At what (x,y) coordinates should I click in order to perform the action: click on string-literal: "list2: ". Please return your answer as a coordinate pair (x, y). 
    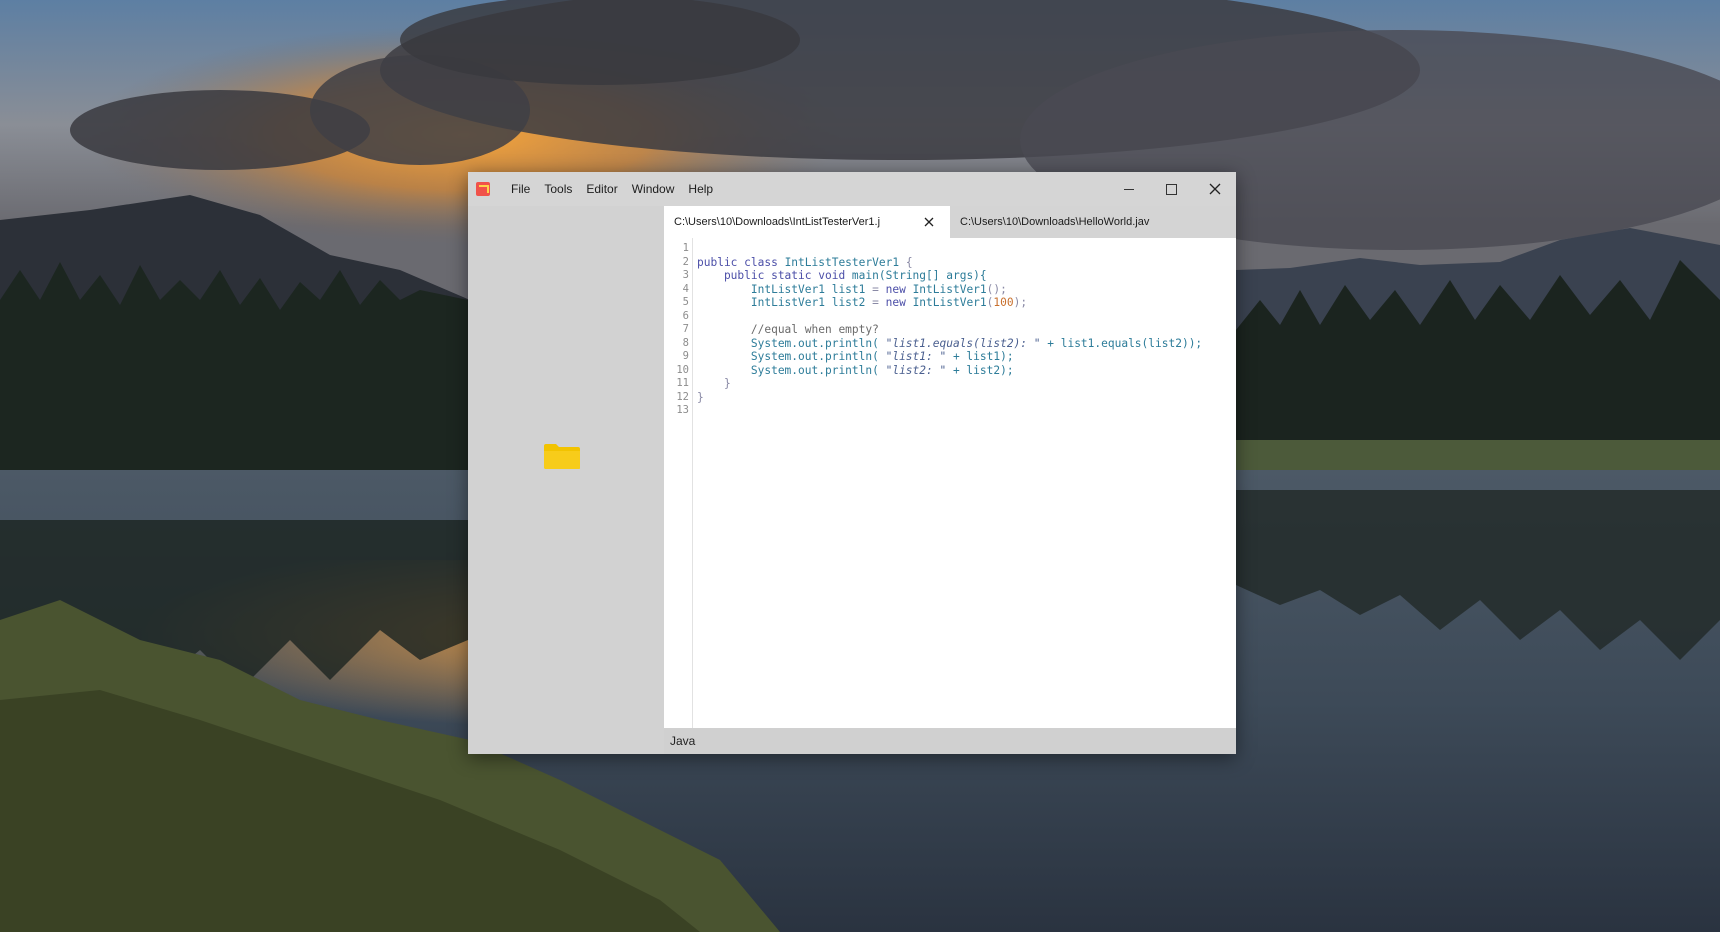
    Looking at the image, I should click on (916, 370).